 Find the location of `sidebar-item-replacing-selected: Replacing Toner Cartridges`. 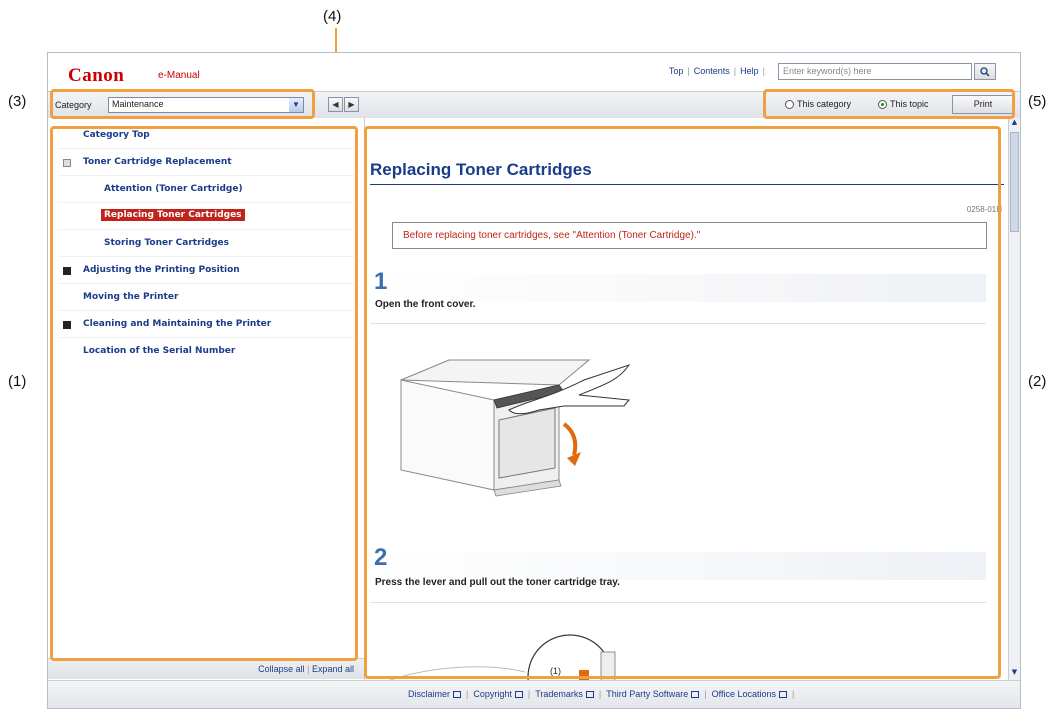

sidebar-item-replacing-selected: Replacing Toner Cartridges is located at coordinates (173, 215).